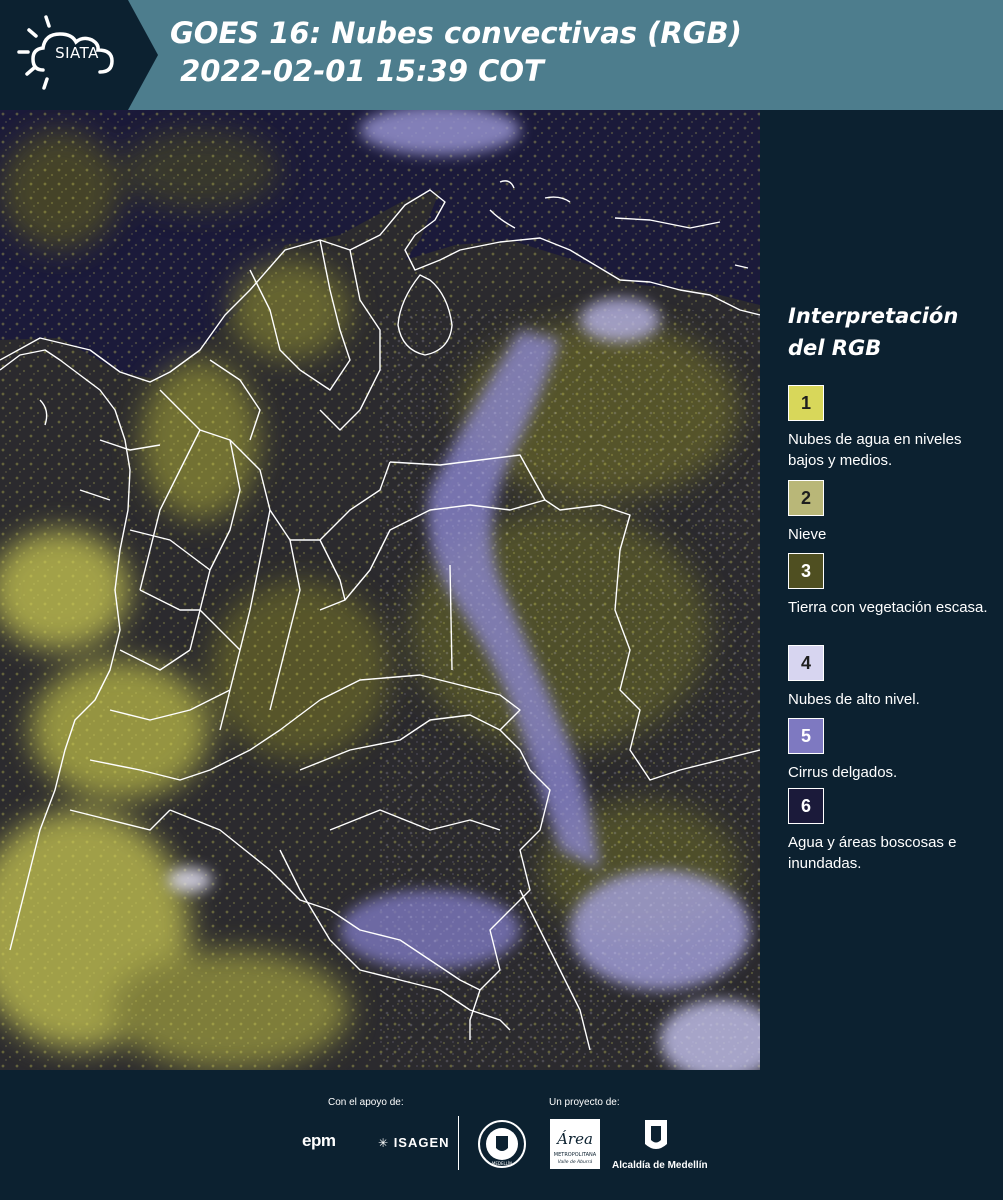 The height and width of the screenshot is (1200, 1003). I want to click on alcaldia-label: Alcaldía de Medellín, so click(660, 1165).